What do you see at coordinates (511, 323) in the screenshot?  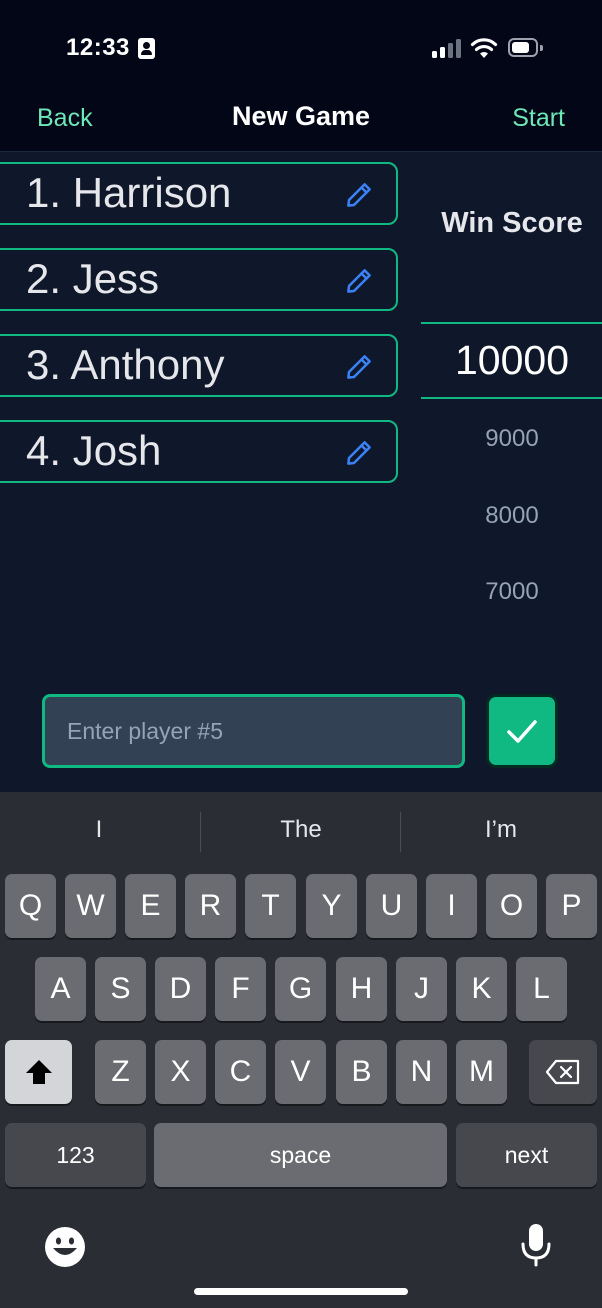 I see `picker-top-divider` at bounding box center [511, 323].